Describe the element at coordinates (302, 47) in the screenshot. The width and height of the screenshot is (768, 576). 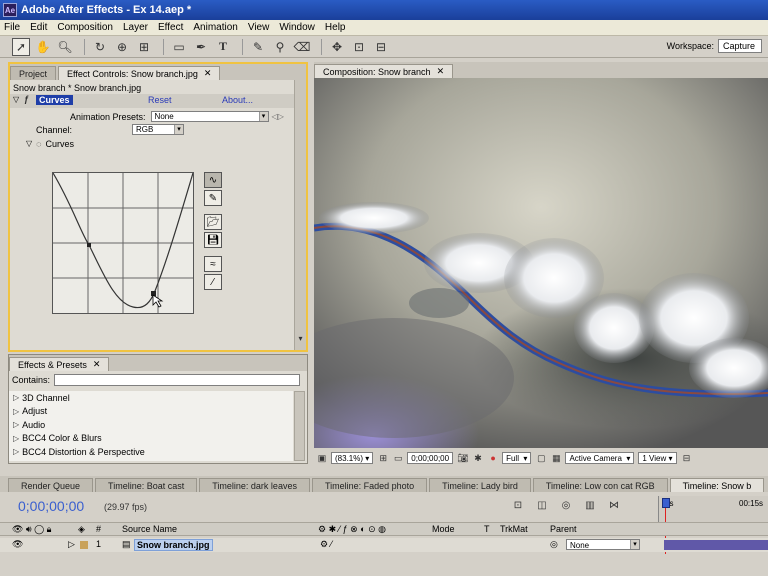
I see `eraser-tool-icon: ⌫` at that location.